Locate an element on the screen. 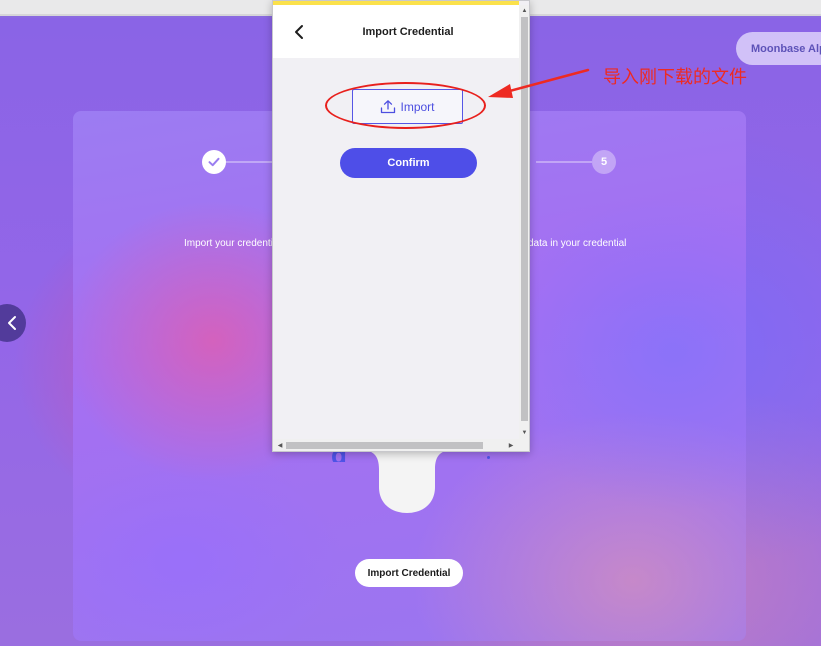  popup-title: Import Credential is located at coordinates (408, 31).